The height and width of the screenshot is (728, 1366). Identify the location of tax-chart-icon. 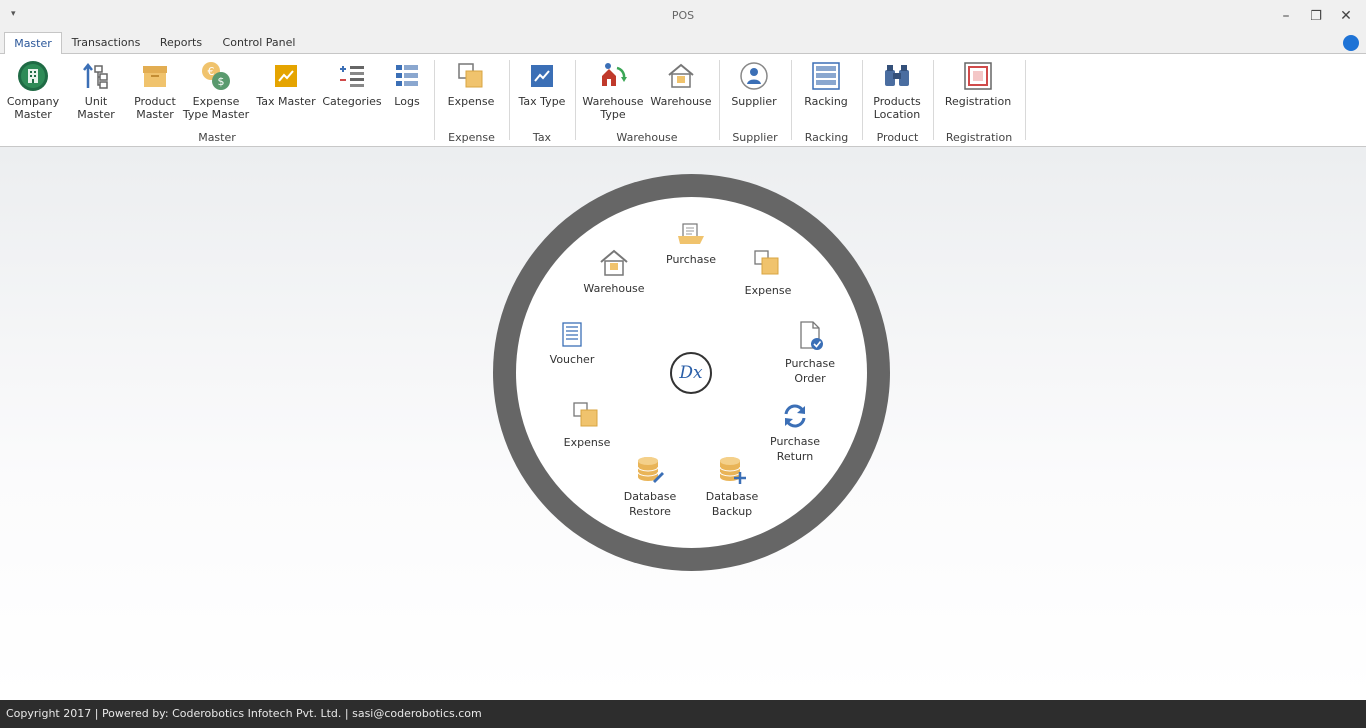
(286, 76).